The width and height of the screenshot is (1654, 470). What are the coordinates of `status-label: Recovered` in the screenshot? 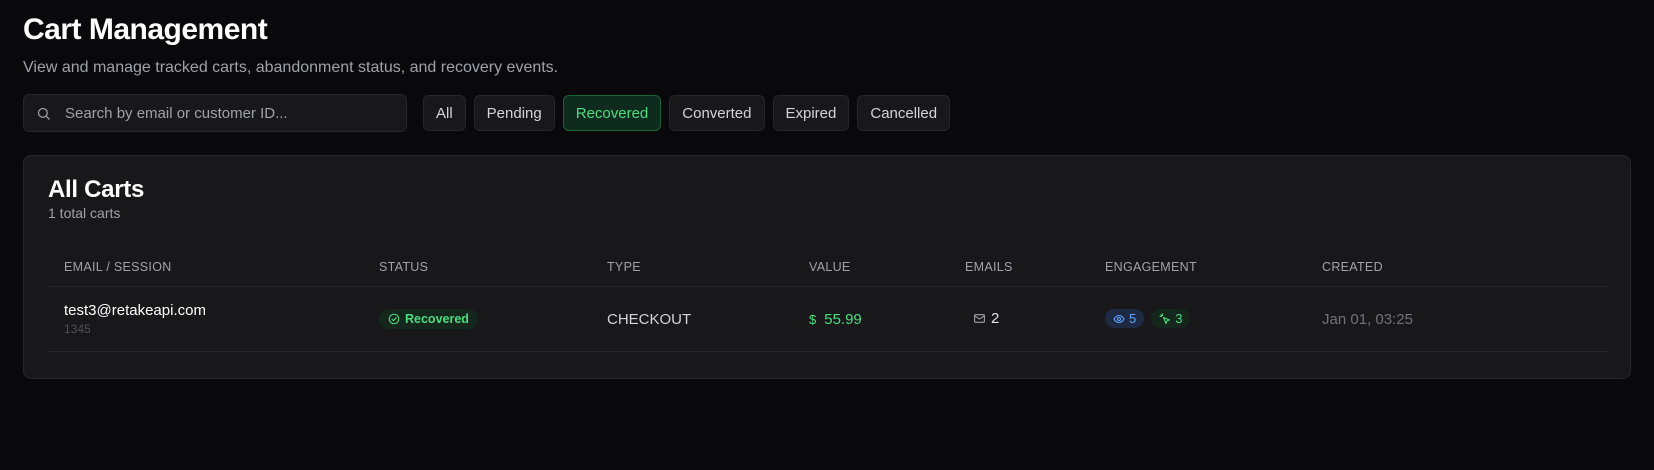 It's located at (437, 319).